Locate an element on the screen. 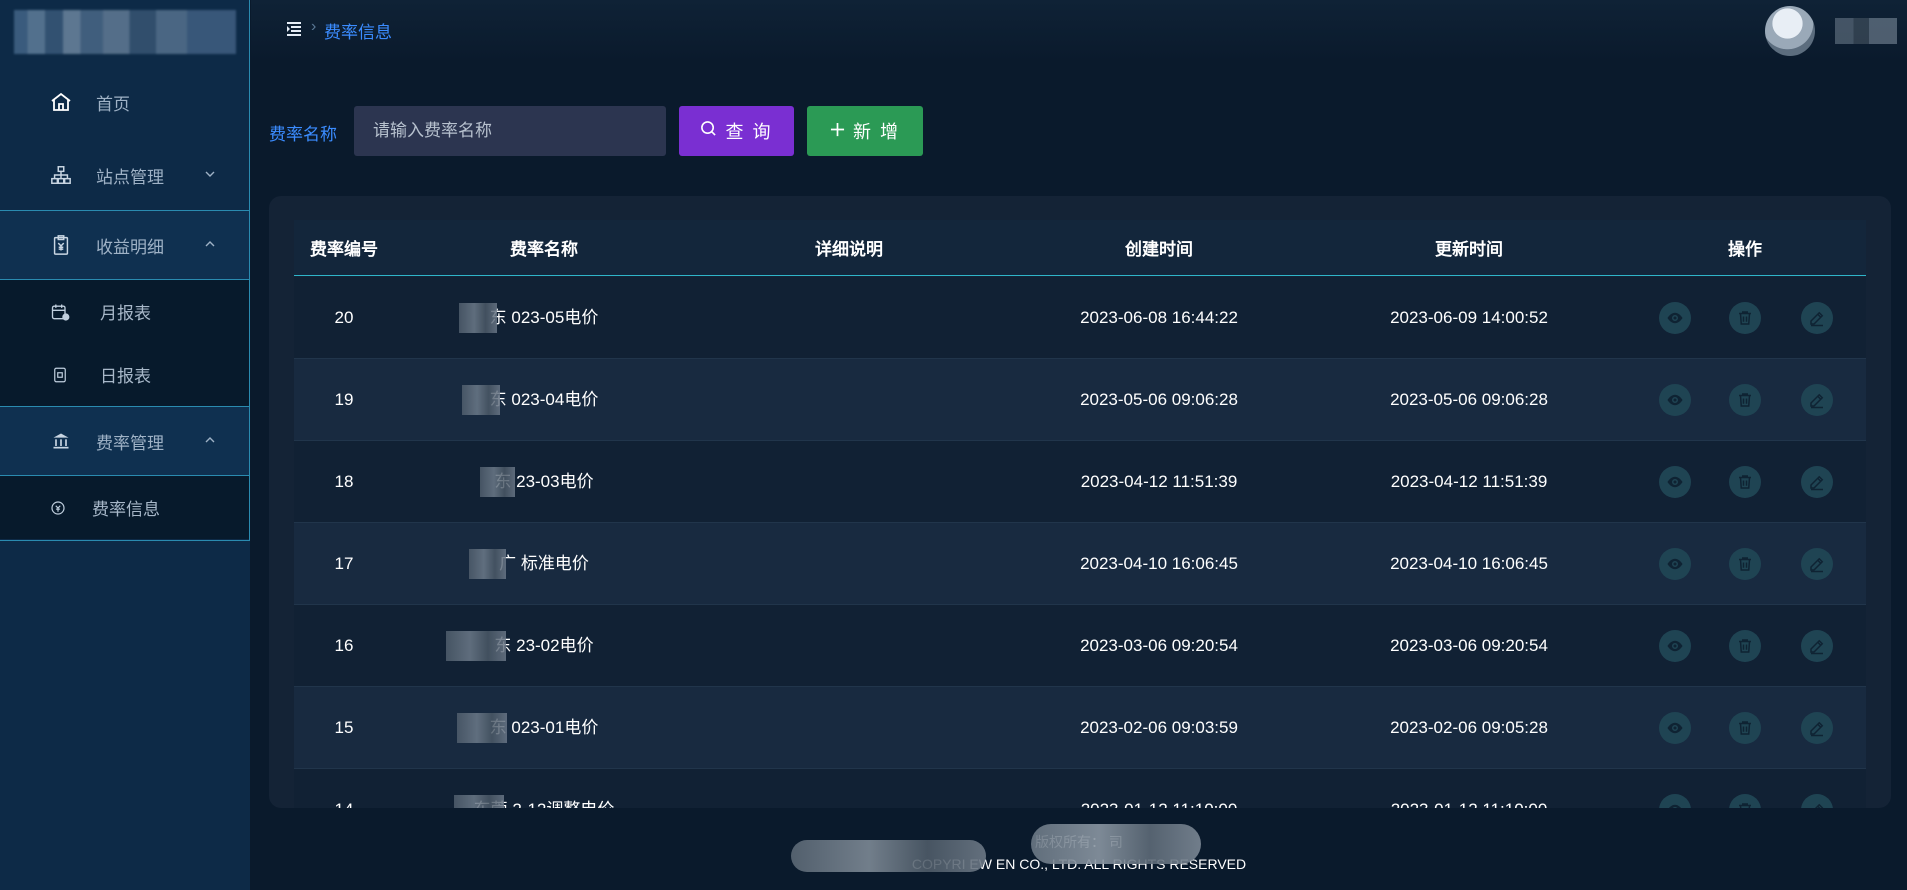 This screenshot has height=890, width=1907. top-header: › 费率信息 is located at coordinates (1079, 31).